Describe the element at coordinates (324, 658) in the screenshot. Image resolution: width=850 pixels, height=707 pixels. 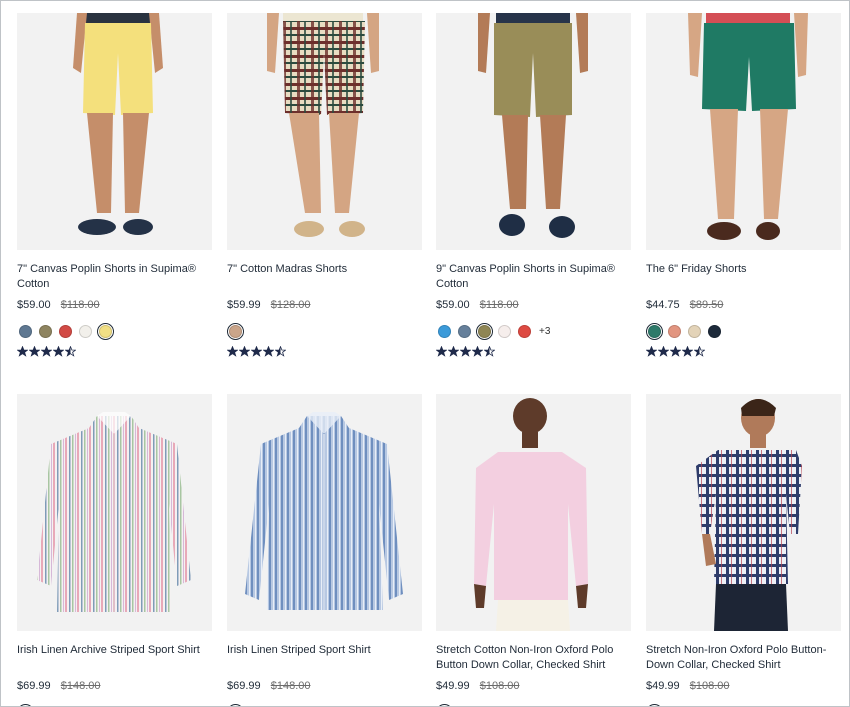
I see `product-title: Irish Linen Striped Sport Shirt` at that location.